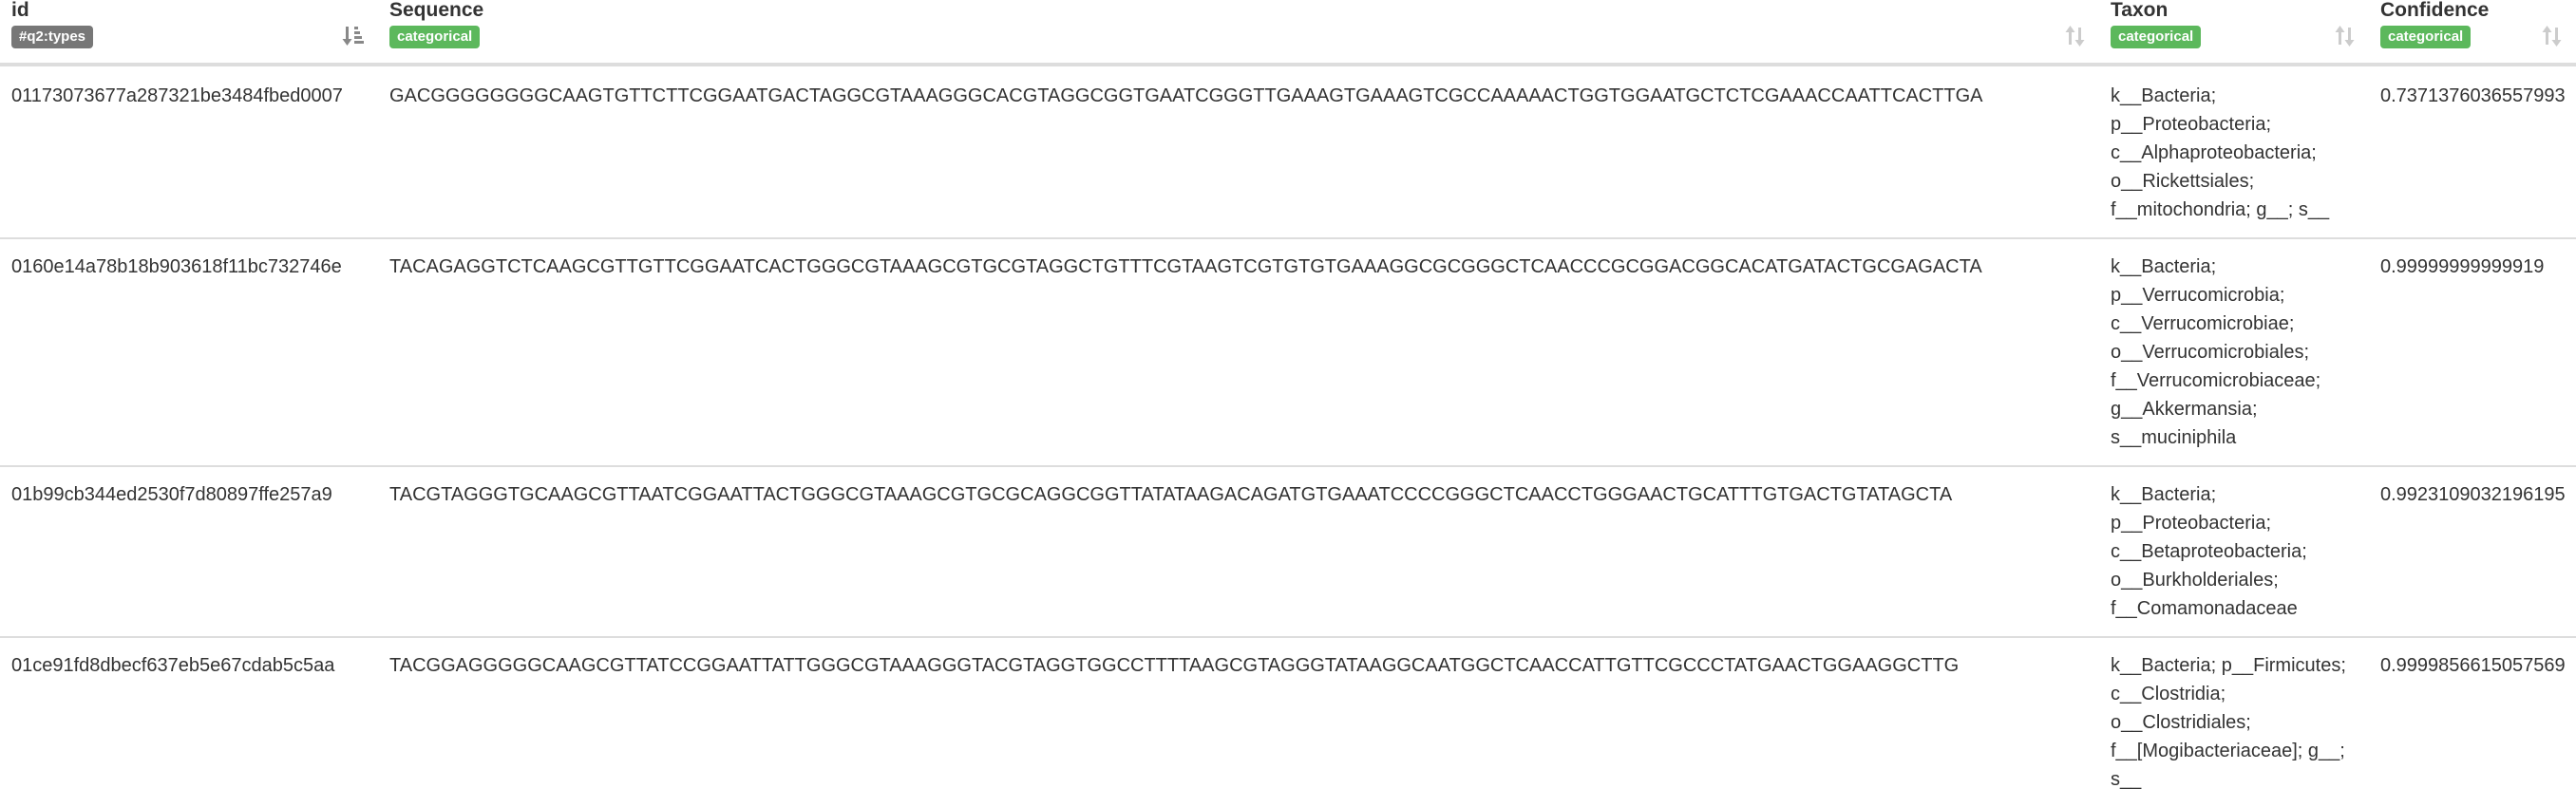 The width and height of the screenshot is (2576, 807). What do you see at coordinates (1238, 33) in the screenshot?
I see `column-header-sequence: Sequence categorical` at bounding box center [1238, 33].